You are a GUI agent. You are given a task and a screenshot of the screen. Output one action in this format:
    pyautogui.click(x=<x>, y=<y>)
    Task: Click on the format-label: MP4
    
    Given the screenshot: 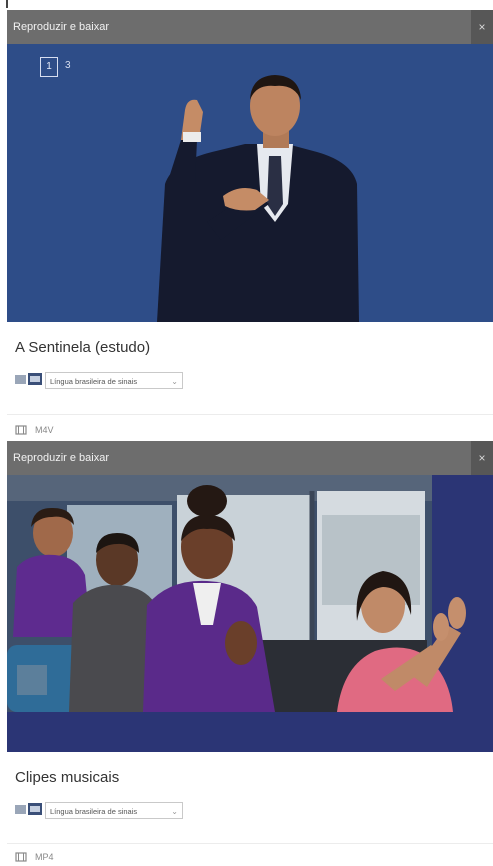 What is the action you would take?
    pyautogui.click(x=44, y=857)
    